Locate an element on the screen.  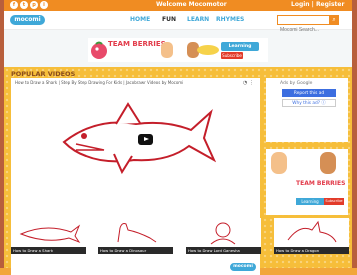
team-berries-side-ad: TEAM BERRIES Learning songs Subscribe is located at coordinates (307, 182).